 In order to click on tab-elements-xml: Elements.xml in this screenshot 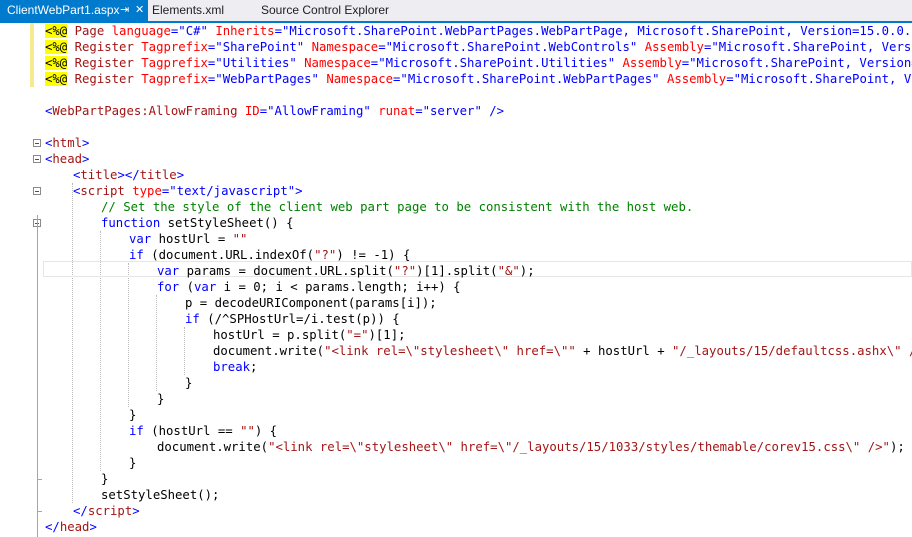, I will do `click(188, 10)`.